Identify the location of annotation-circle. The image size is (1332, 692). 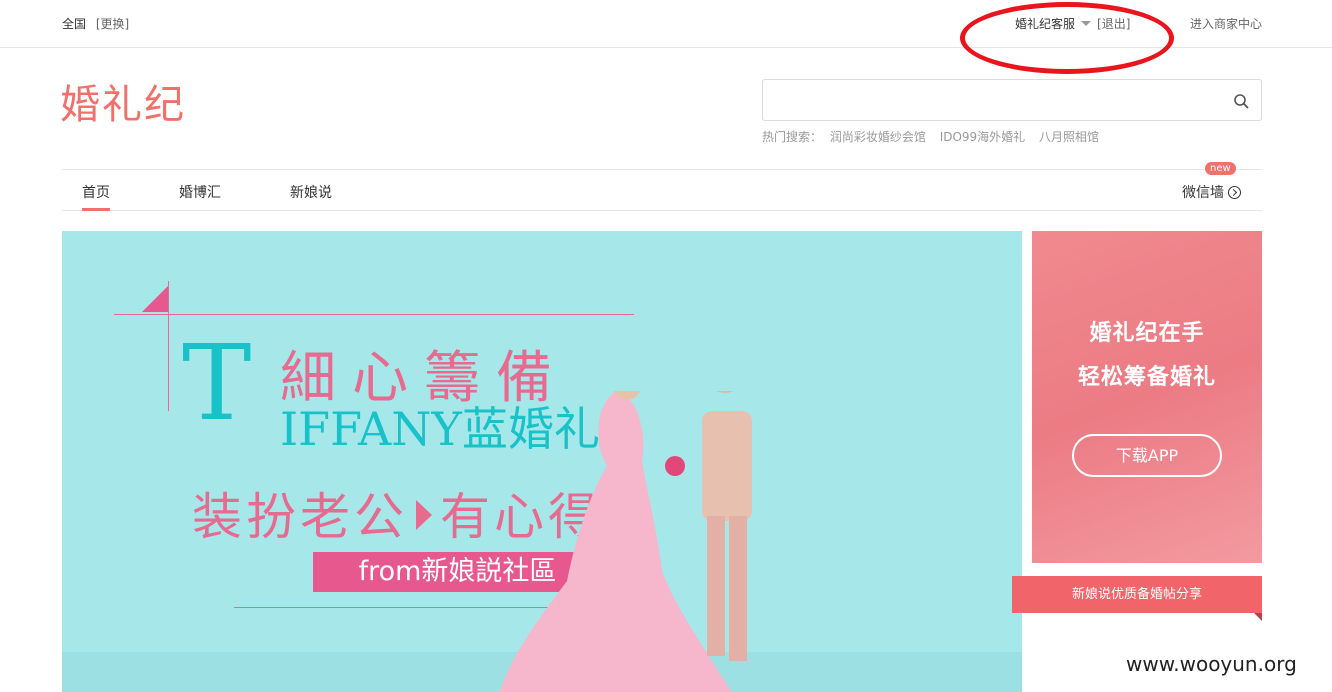
(1067, 38).